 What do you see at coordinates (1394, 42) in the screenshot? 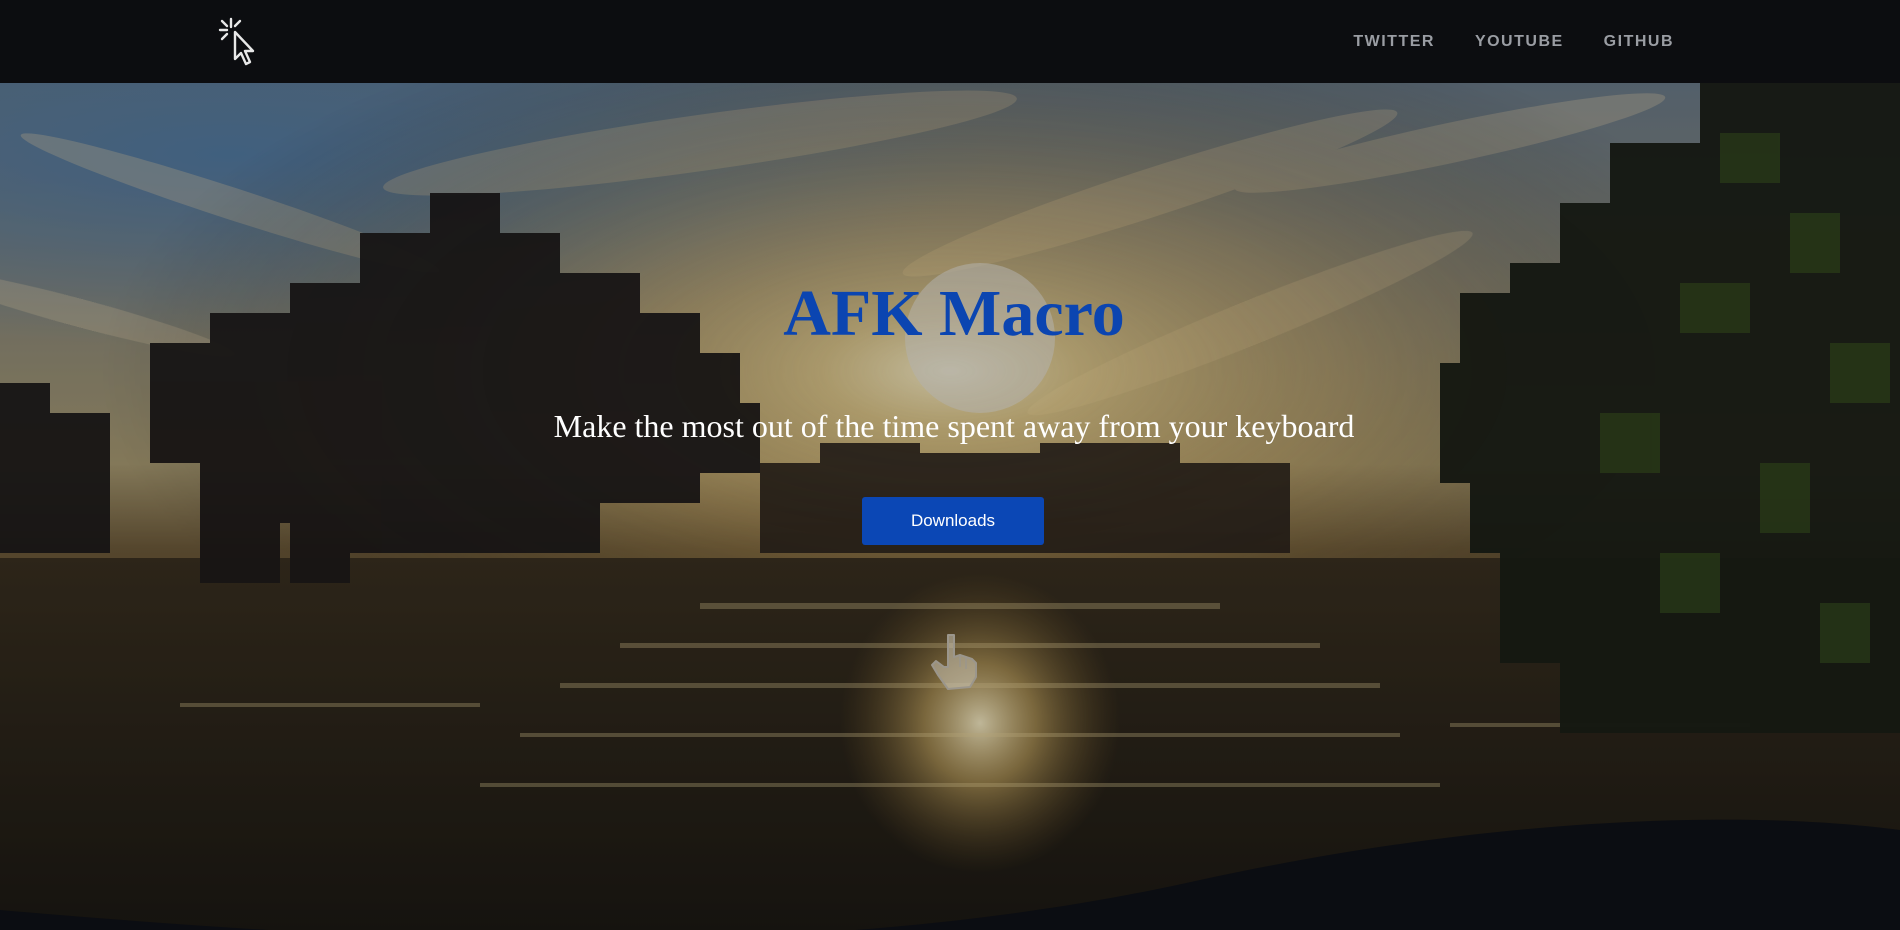
I see `nav-link-twitter: TWITTER` at bounding box center [1394, 42].